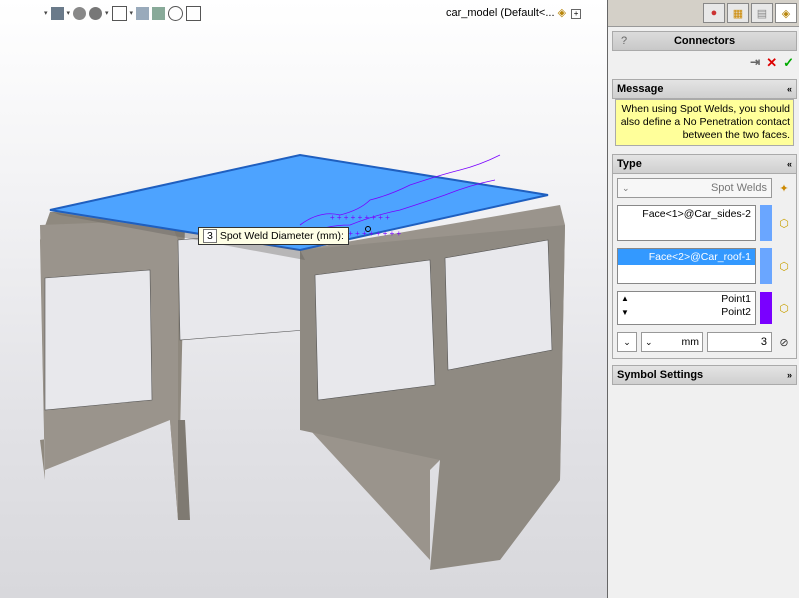 This screenshot has height=598, width=799. I want to click on zoom-area-icon, so click(176, 13).